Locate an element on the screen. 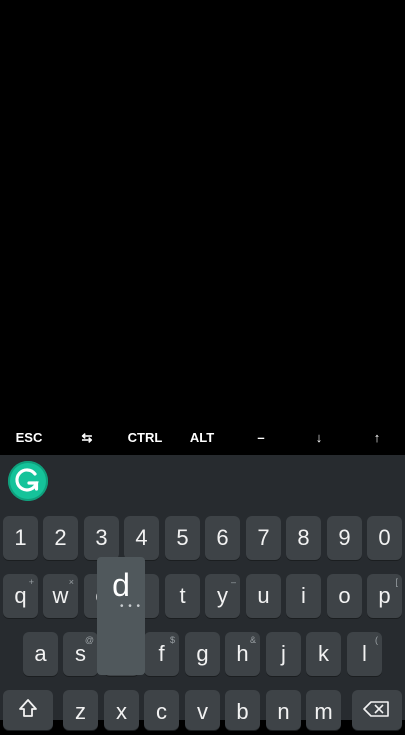 This screenshot has height=735, width=405. key-label: 9 is located at coordinates (344, 537).